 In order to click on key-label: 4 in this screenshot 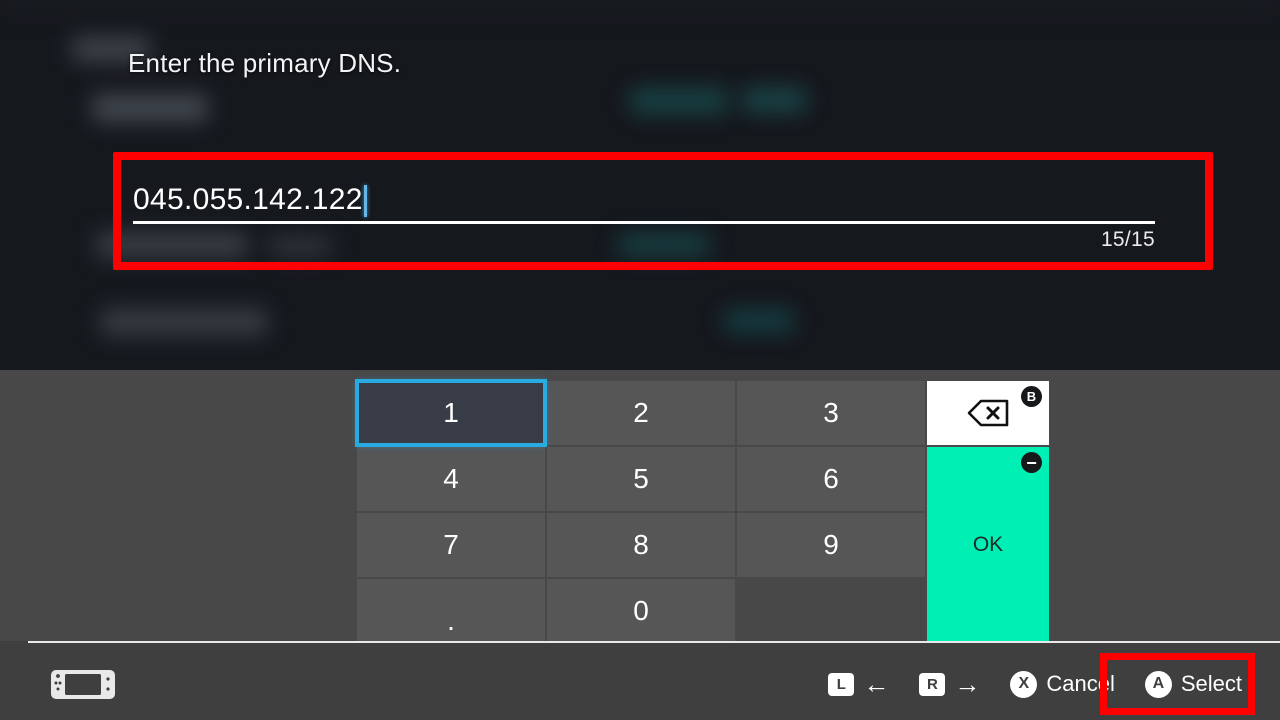, I will do `click(451, 478)`.